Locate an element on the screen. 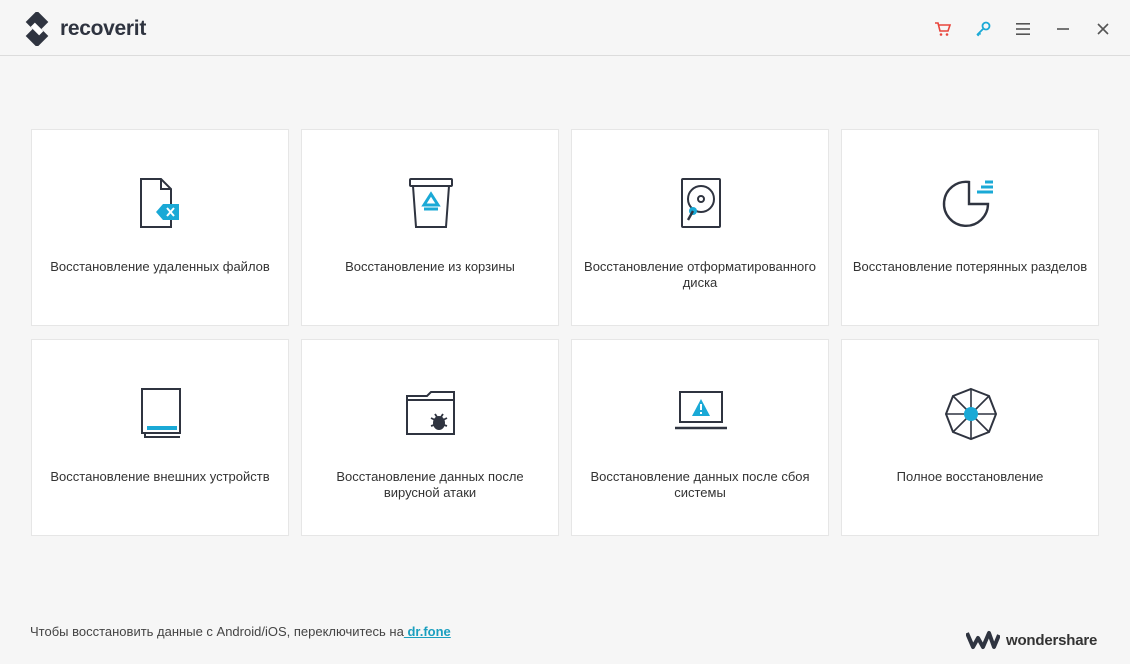 Image resolution: width=1130 pixels, height=664 pixels. external-device-icon is located at coordinates (161, 413).